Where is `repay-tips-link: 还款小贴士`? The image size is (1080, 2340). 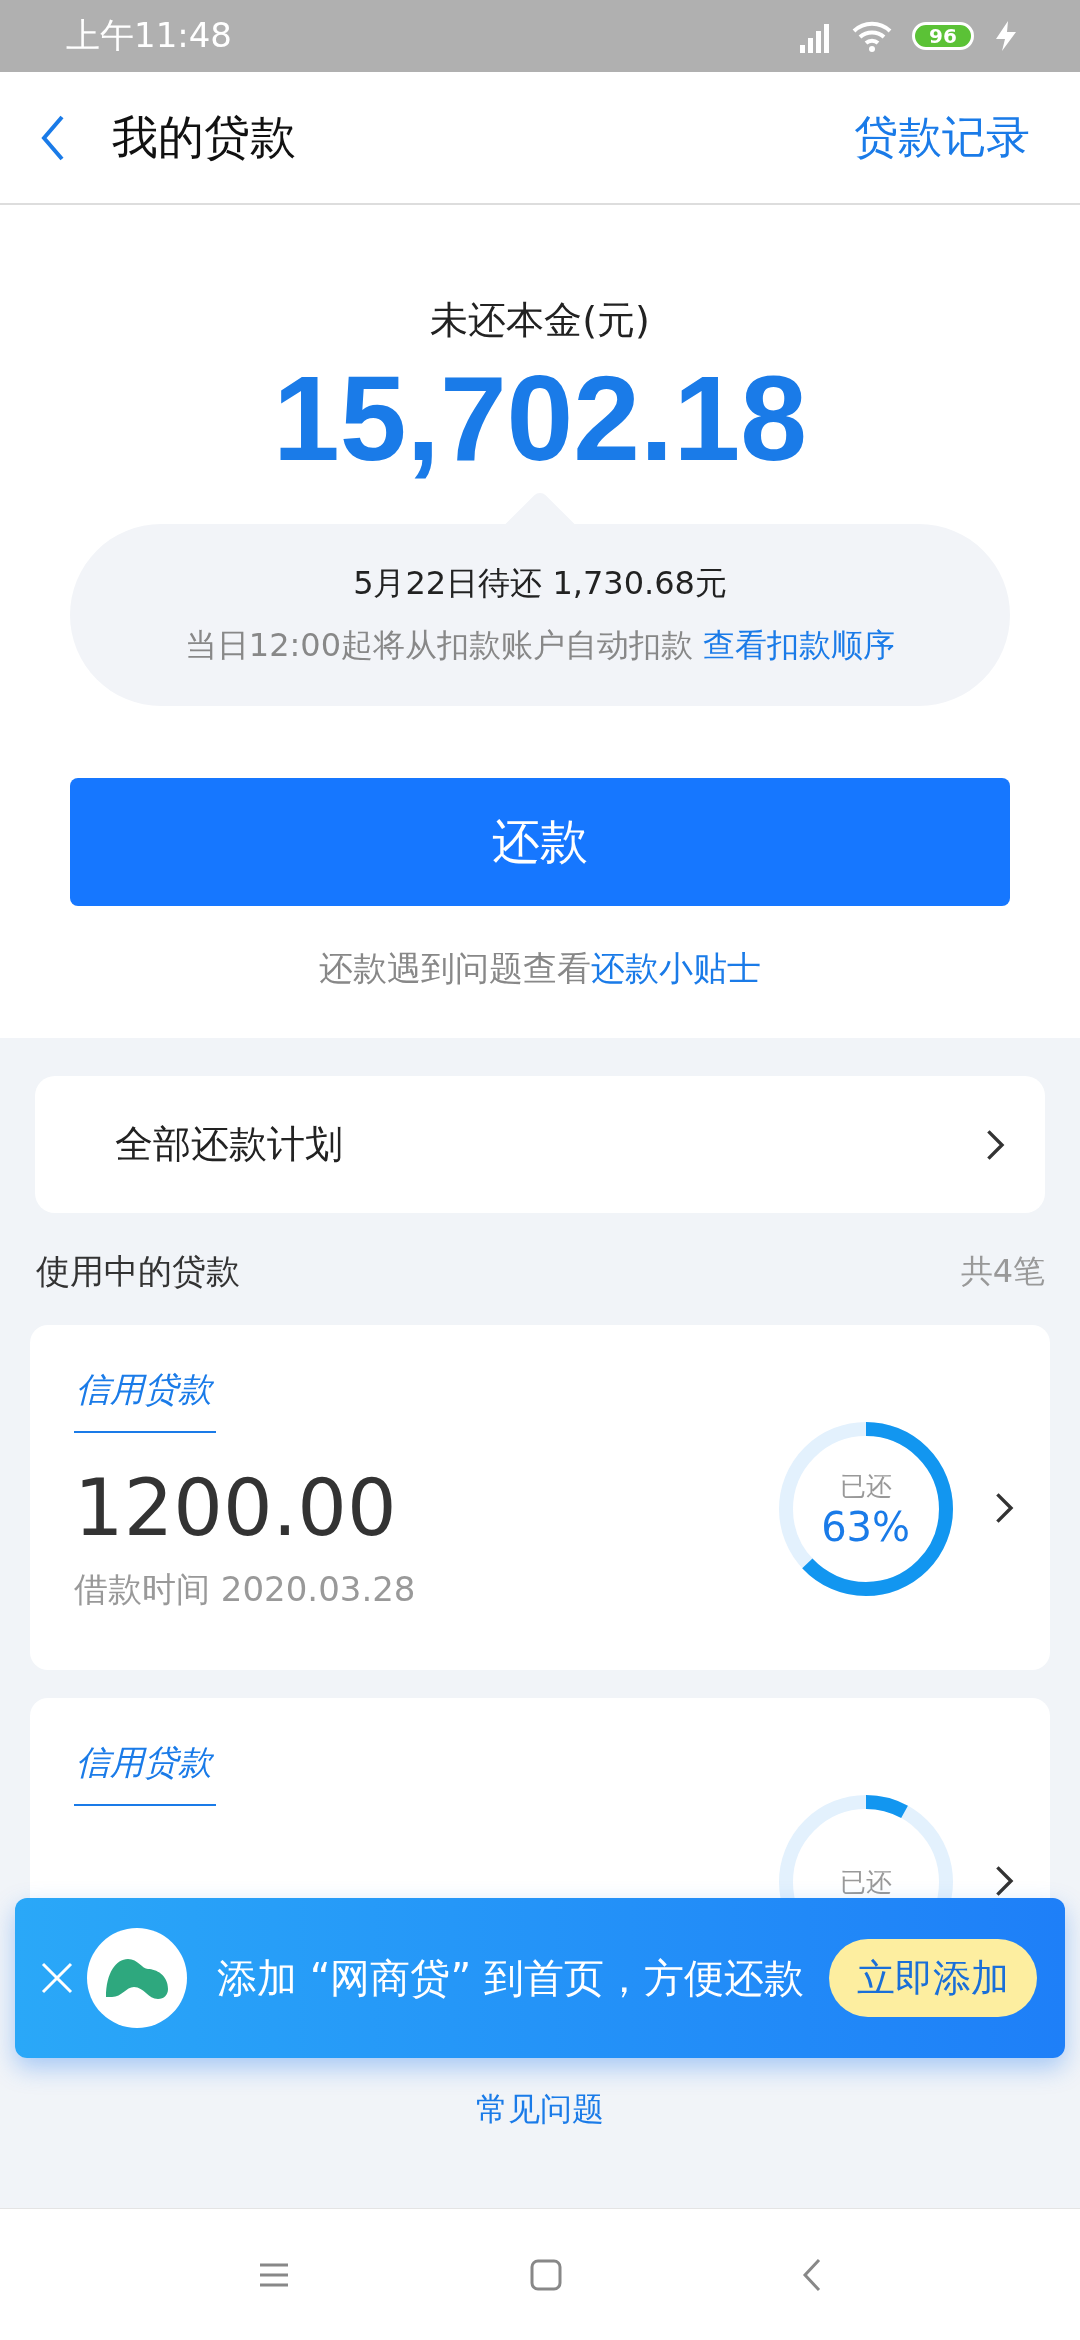 repay-tips-link: 还款小贴士 is located at coordinates (676, 968).